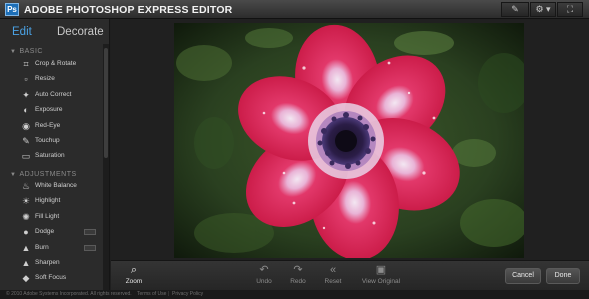 The height and width of the screenshot is (299, 589). What do you see at coordinates (47, 216) in the screenshot?
I see `tool-label: Fill Light` at bounding box center [47, 216].